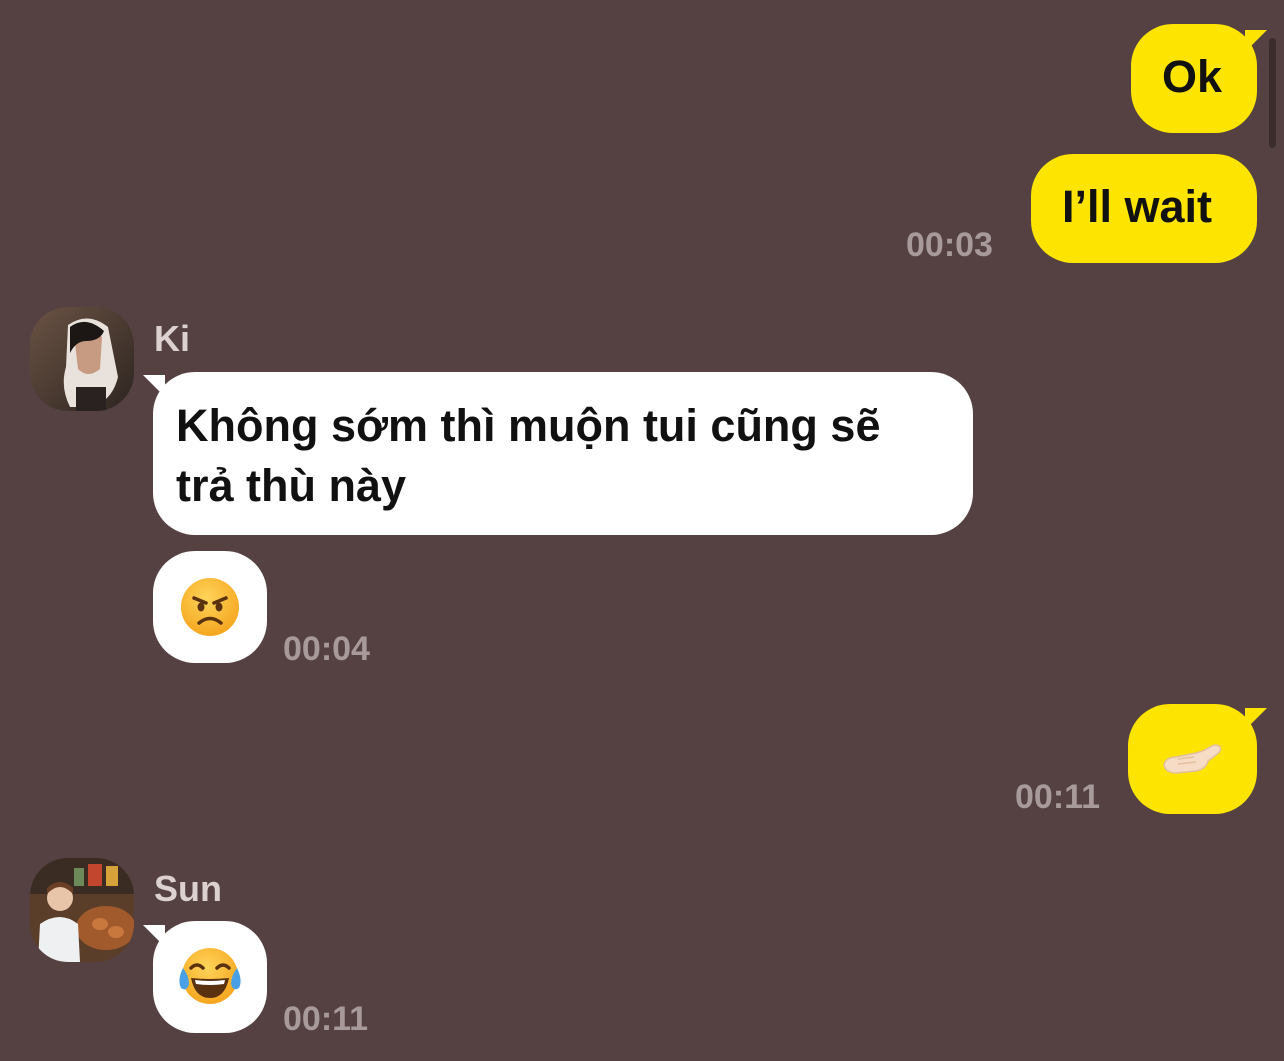 The width and height of the screenshot is (1284, 1061). I want to click on avatar-sun, so click(82, 910).